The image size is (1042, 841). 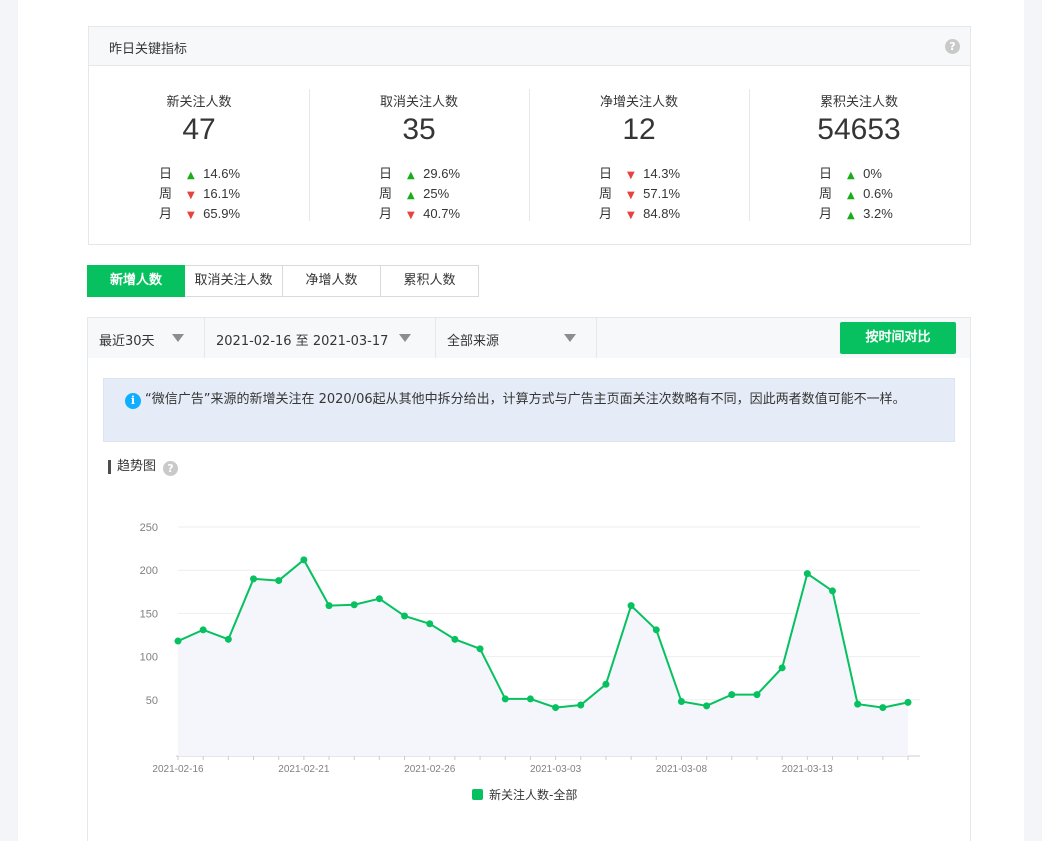 I want to click on metric-change-row: 周 ▼ 16.1%, so click(x=199, y=193).